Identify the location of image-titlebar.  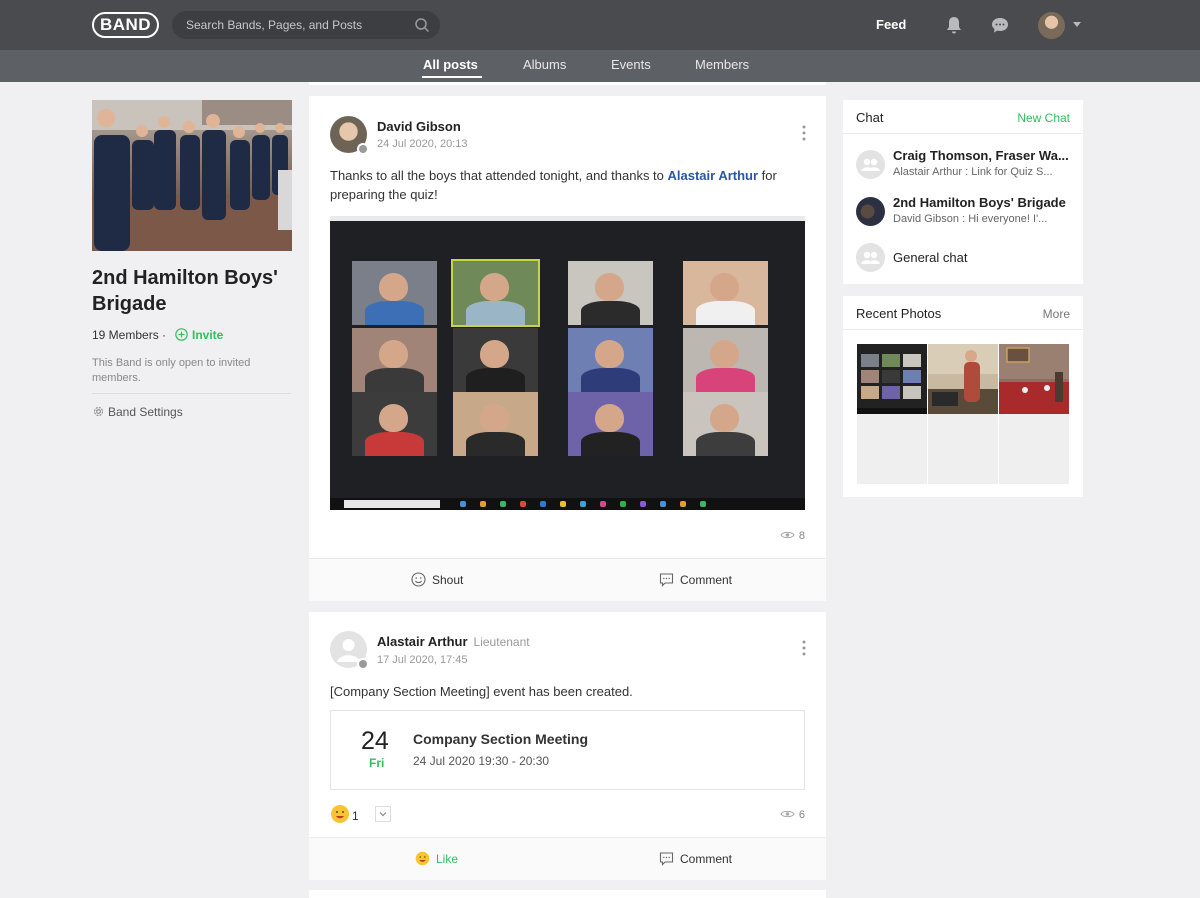
(567, 218).